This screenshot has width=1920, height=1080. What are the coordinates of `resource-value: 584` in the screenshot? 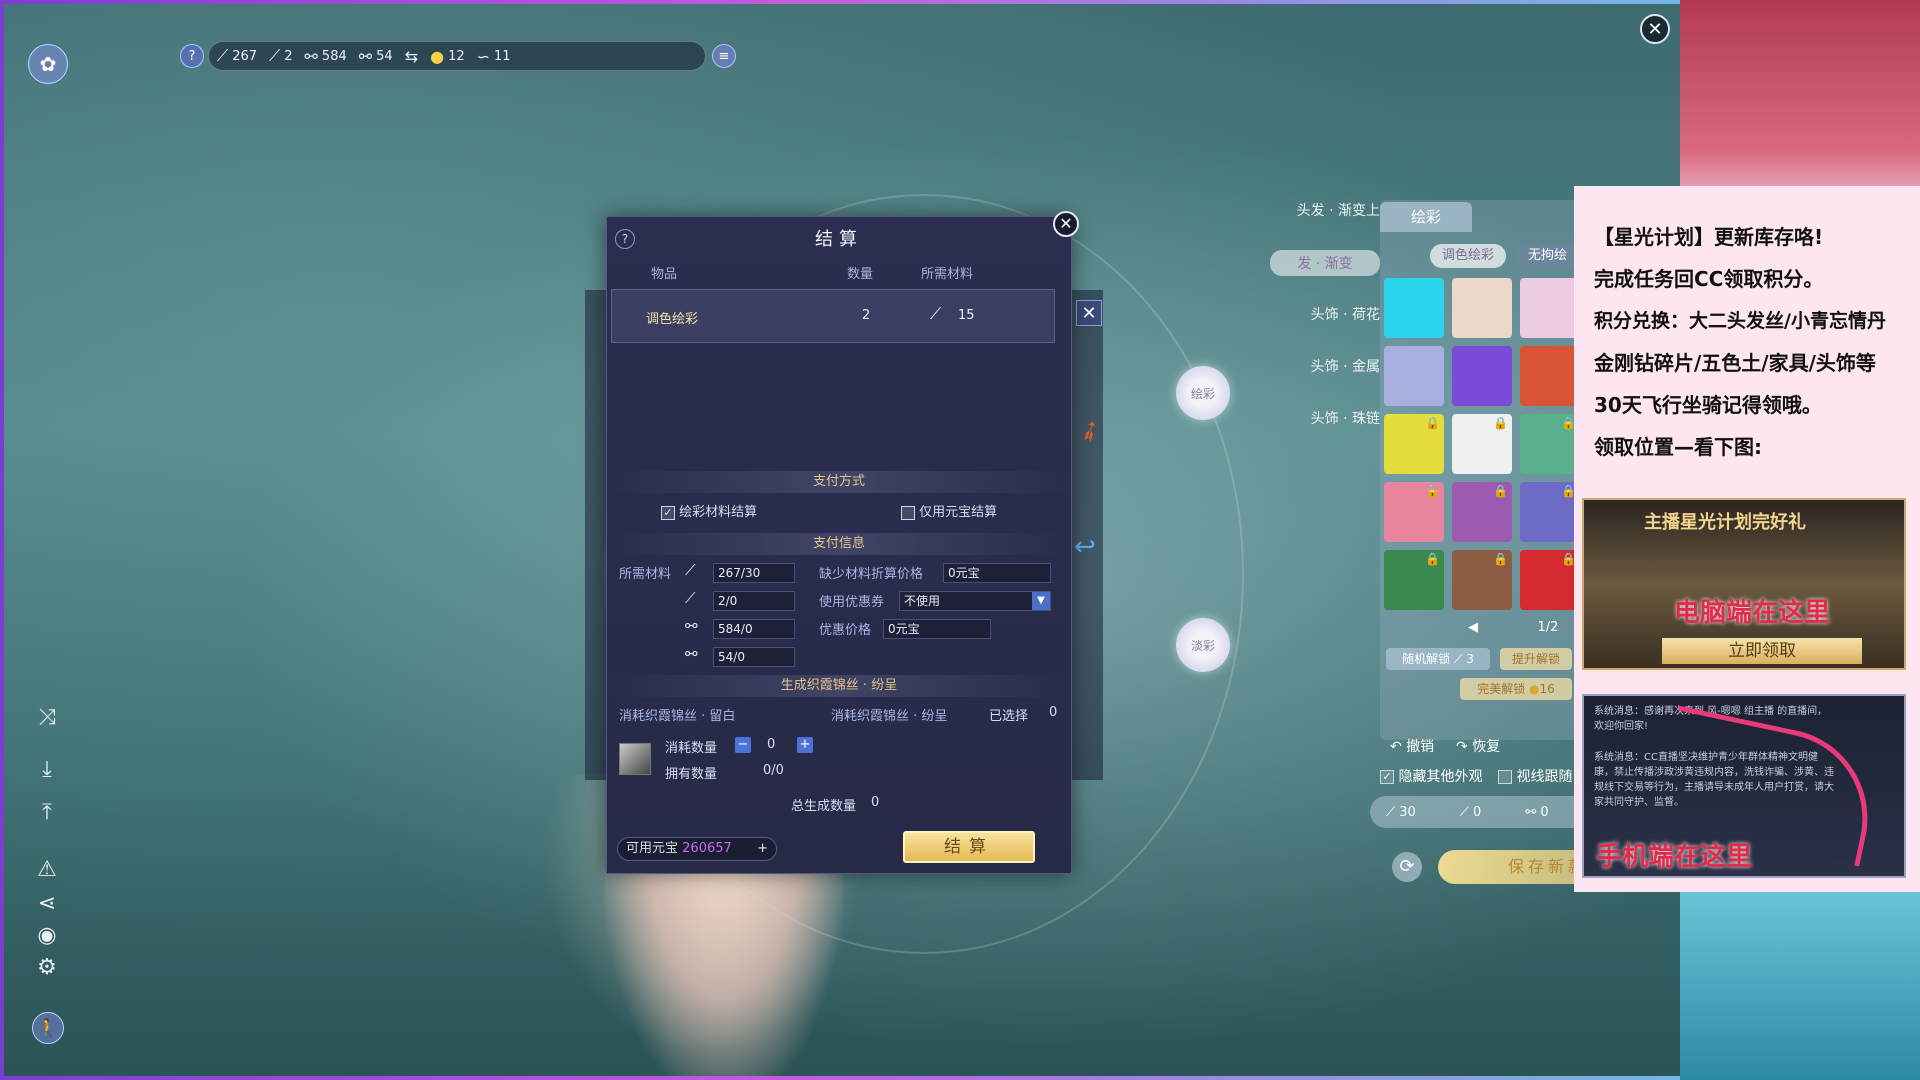 It's located at (334, 56).